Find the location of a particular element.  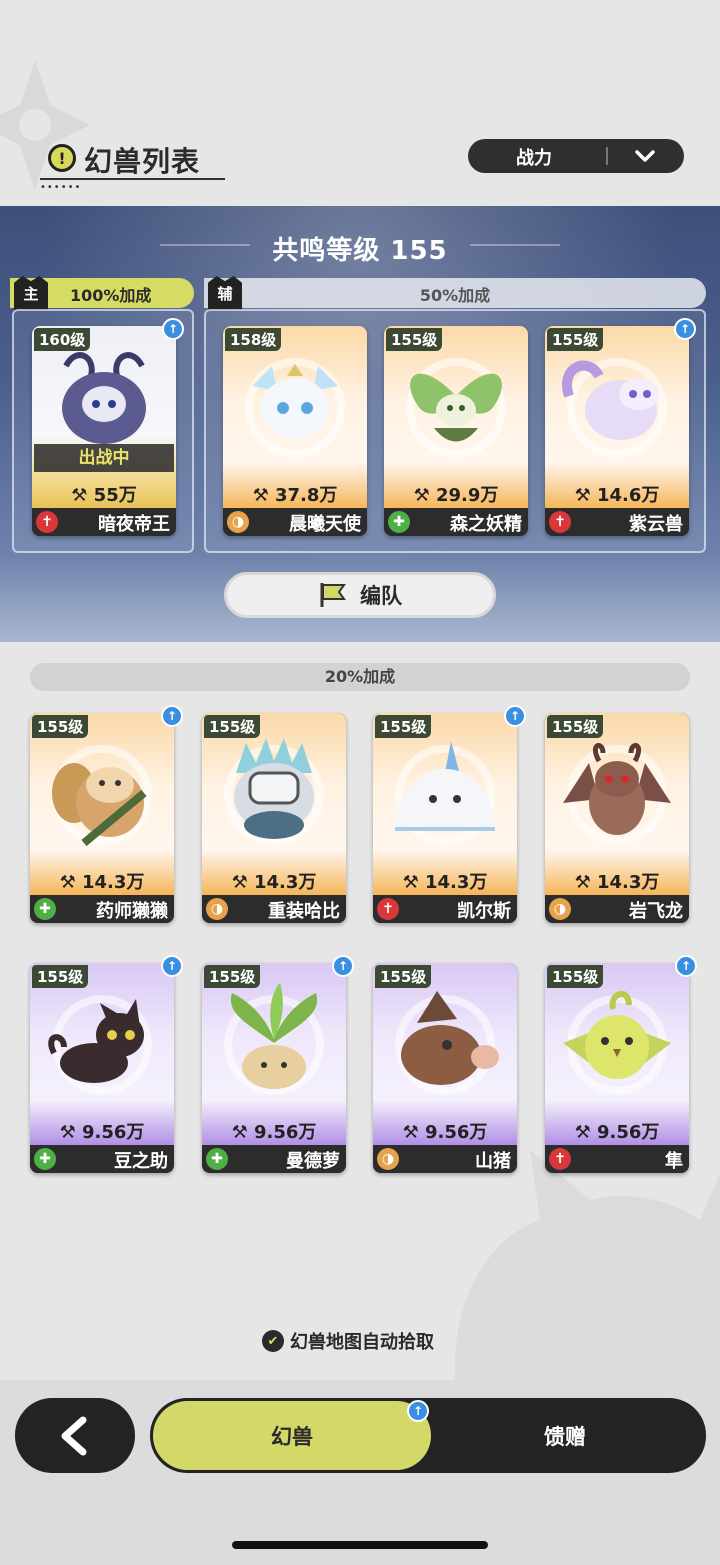

beast-name: 隼 is located at coordinates (674, 1161).